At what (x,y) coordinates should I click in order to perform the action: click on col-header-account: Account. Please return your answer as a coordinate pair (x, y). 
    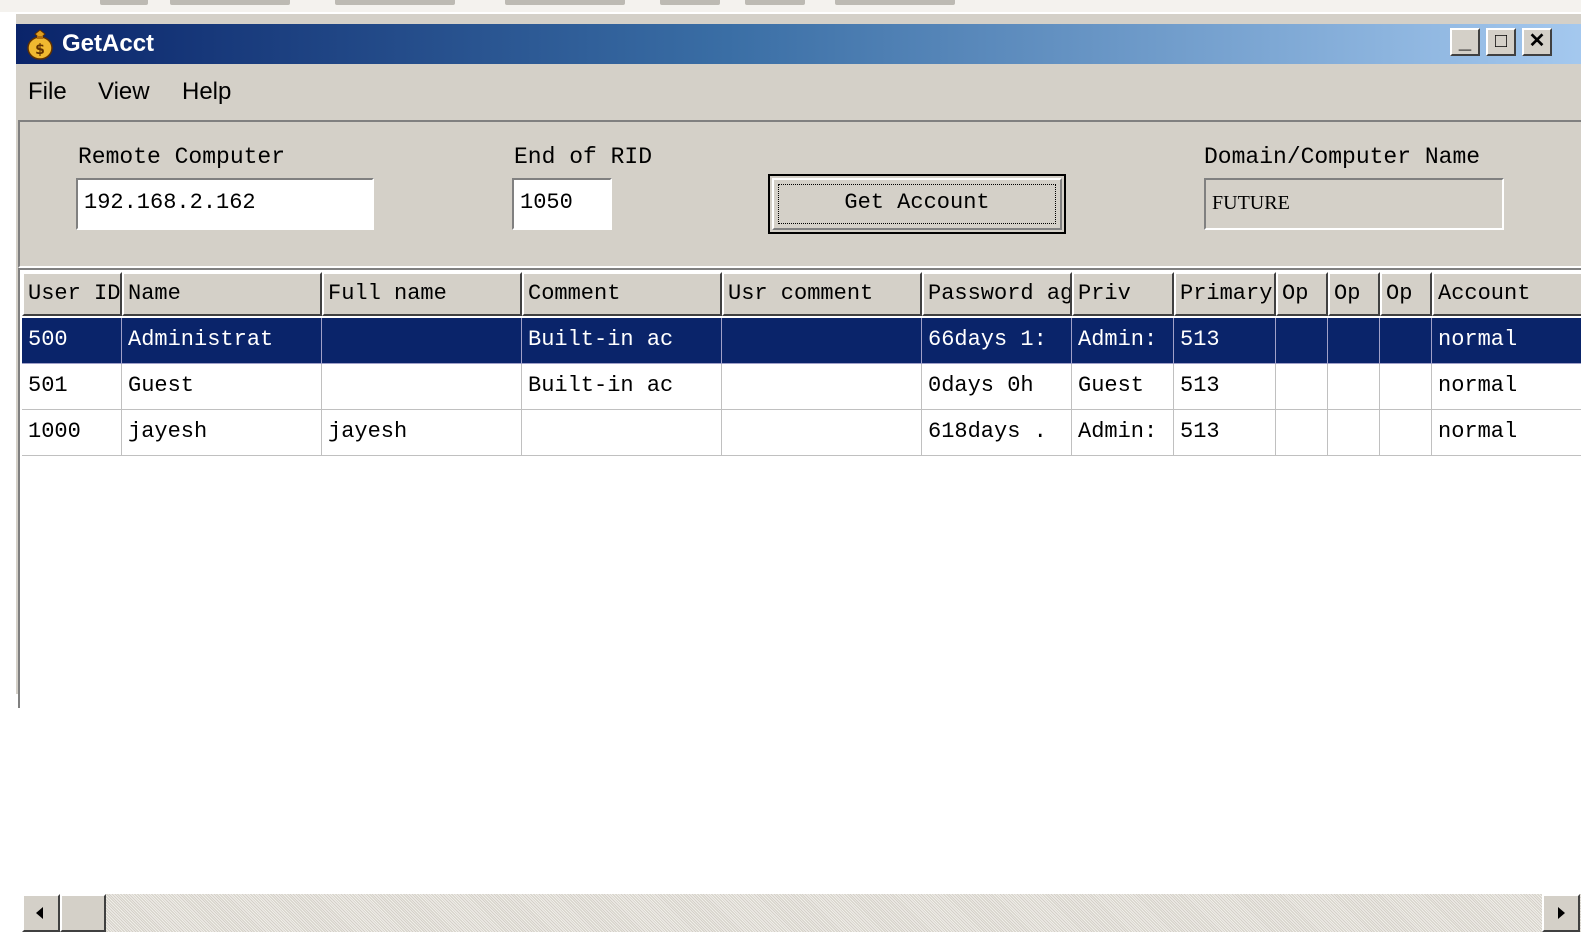
    Looking at the image, I should click on (1506, 294).